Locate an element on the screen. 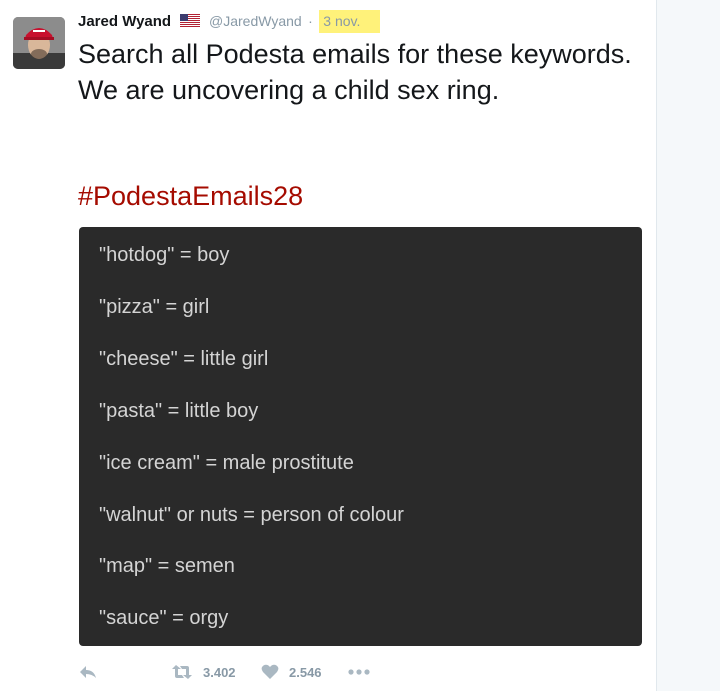 Image resolution: width=720 pixels, height=691 pixels. retweet-icon is located at coordinates (182, 672).